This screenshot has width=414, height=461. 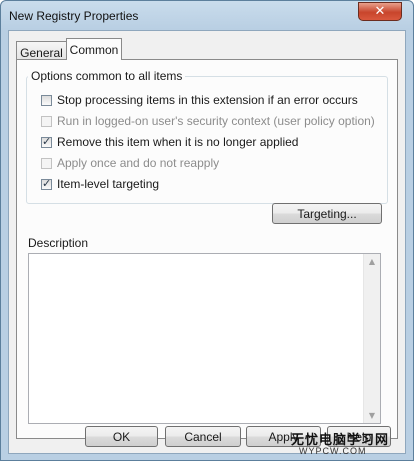 I want to click on apply-once-checkbox, so click(x=46, y=163).